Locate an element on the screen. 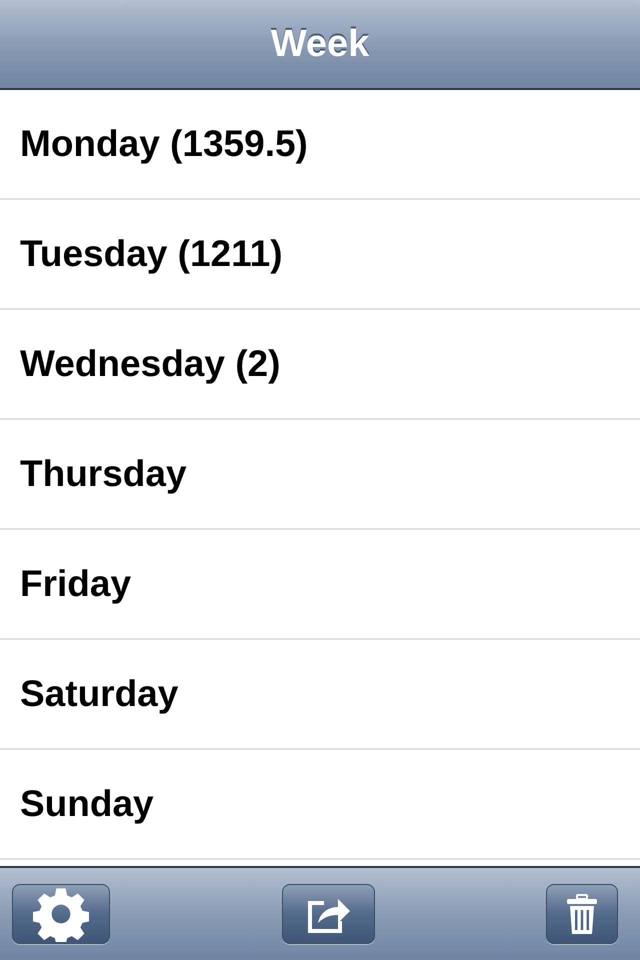 The height and width of the screenshot is (960, 640). day-label: Monday (1359.5) is located at coordinates (164, 144).